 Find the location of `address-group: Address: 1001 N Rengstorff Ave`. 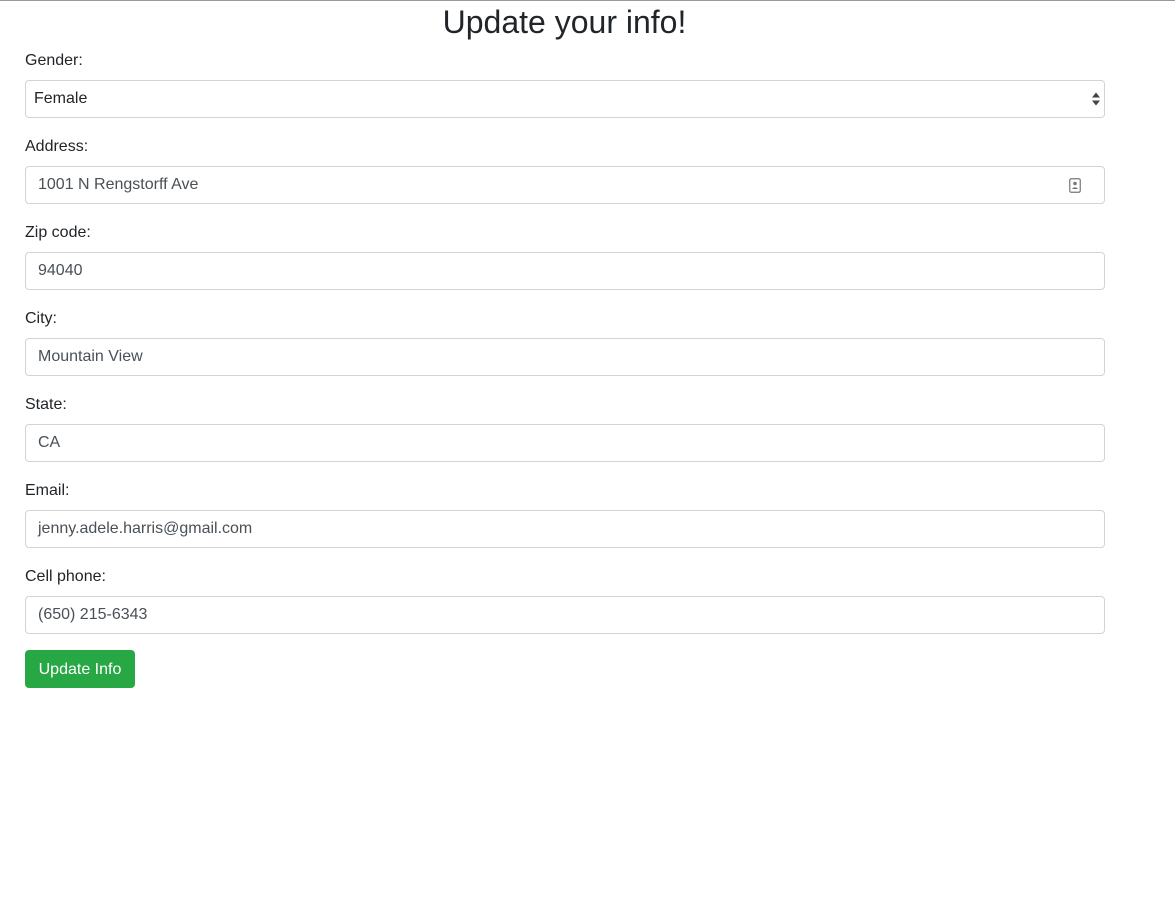

address-group: Address: 1001 N Rengstorff Ave is located at coordinates (565, 179).